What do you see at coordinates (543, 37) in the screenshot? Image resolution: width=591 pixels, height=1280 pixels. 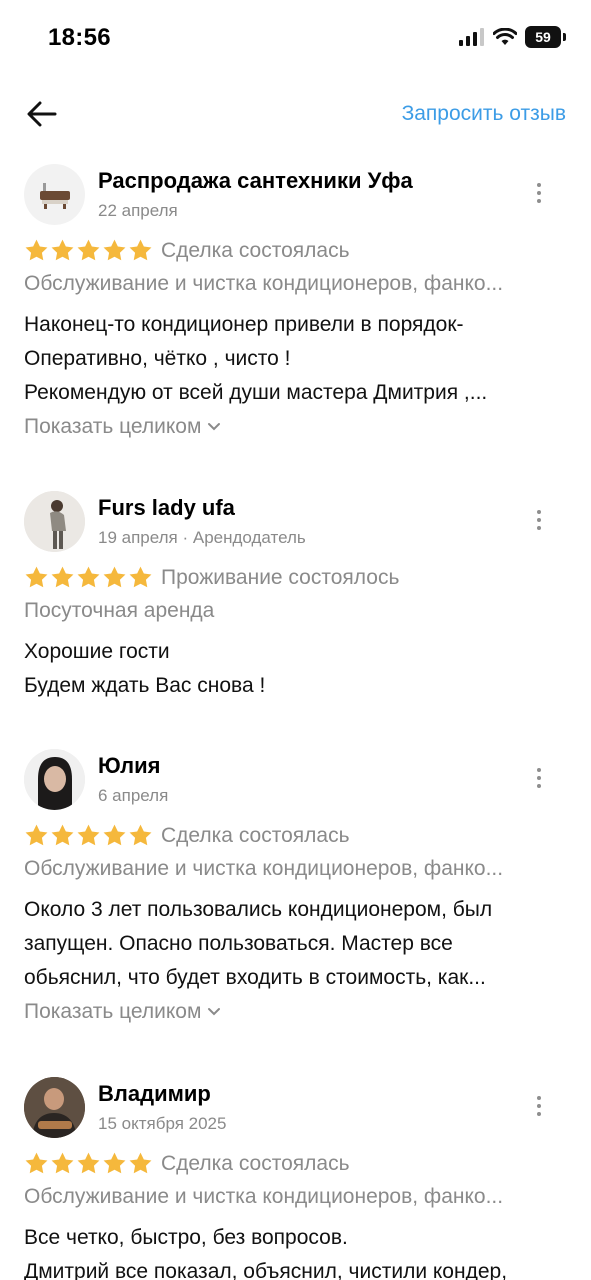 I see `battery-level: 59` at bounding box center [543, 37].